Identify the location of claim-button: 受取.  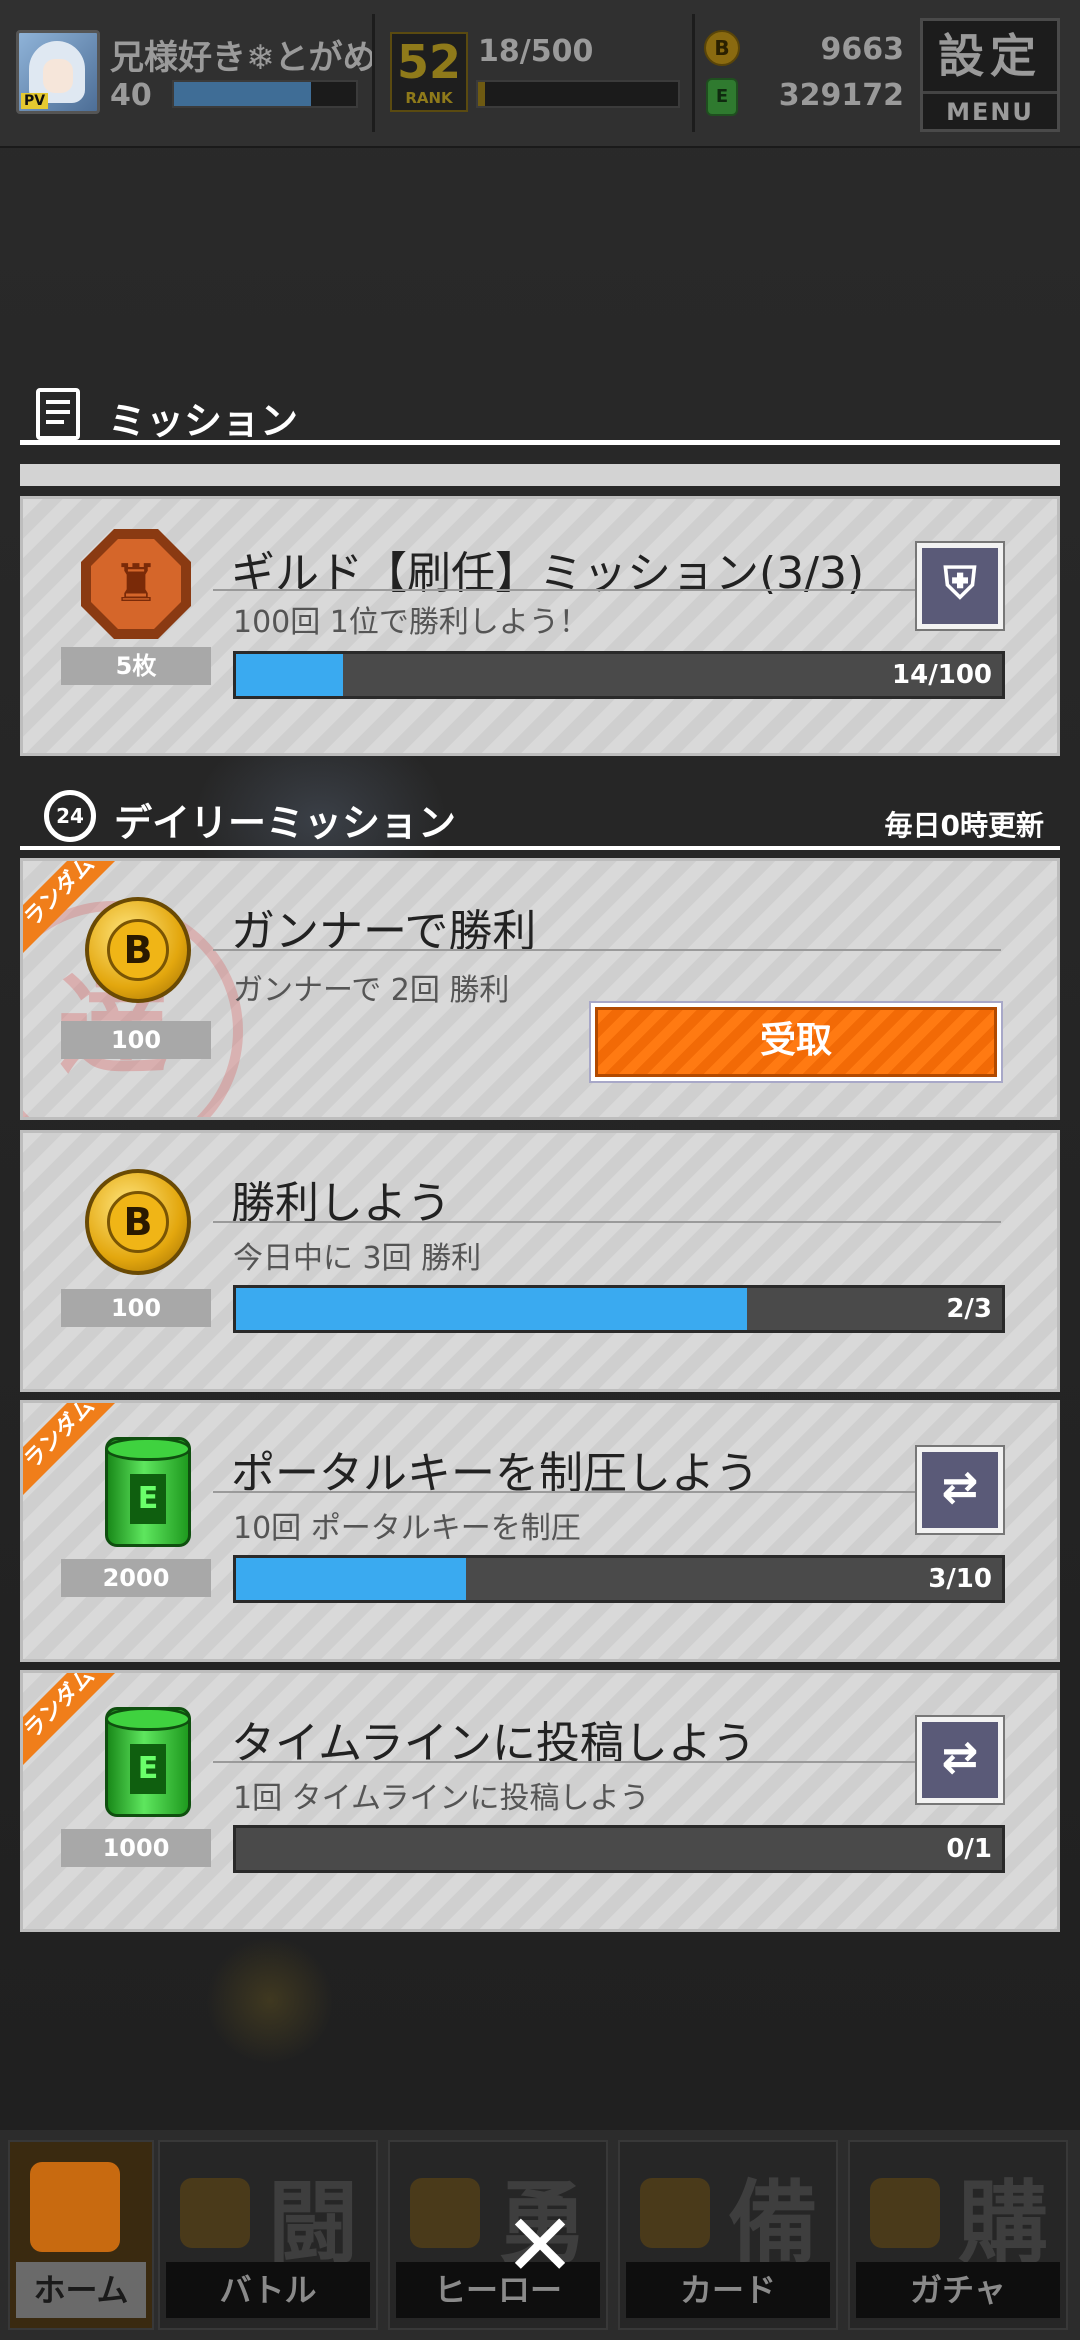
(796, 1042).